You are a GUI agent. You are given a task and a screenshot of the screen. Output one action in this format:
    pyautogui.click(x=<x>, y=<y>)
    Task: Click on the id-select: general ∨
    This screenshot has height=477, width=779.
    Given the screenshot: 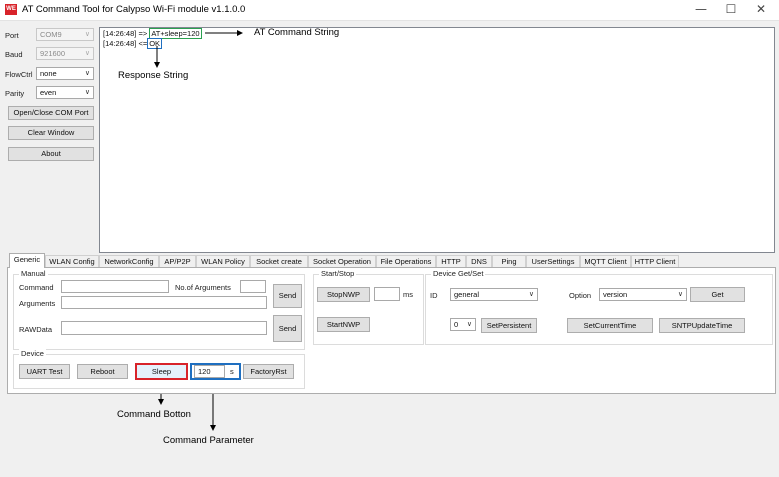 What is the action you would take?
    pyautogui.click(x=494, y=294)
    